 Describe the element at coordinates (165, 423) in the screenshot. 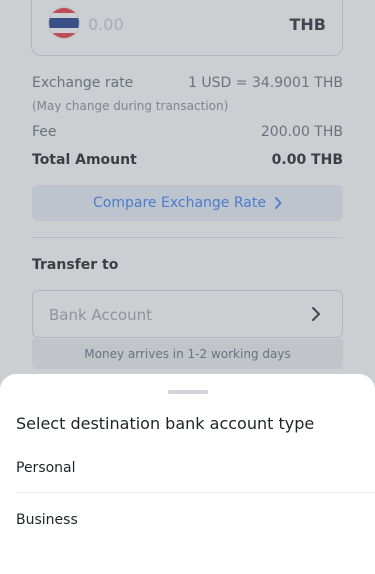

I see `sheet-title: Select destination bank account type` at that location.